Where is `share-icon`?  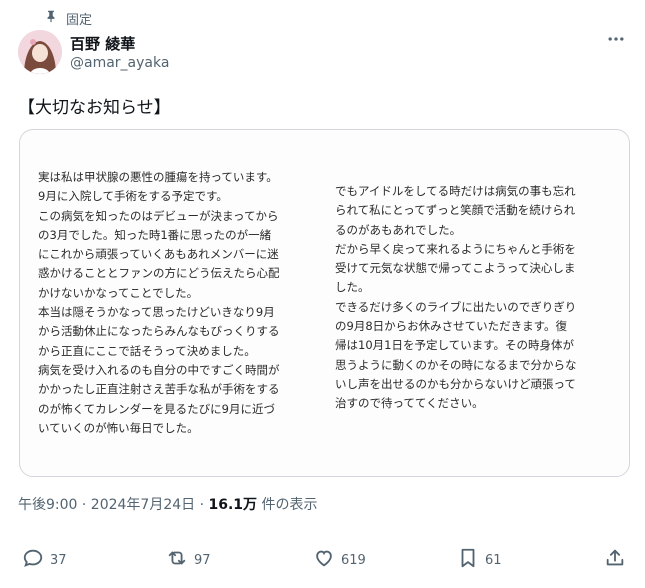
share-icon is located at coordinates (615, 560).